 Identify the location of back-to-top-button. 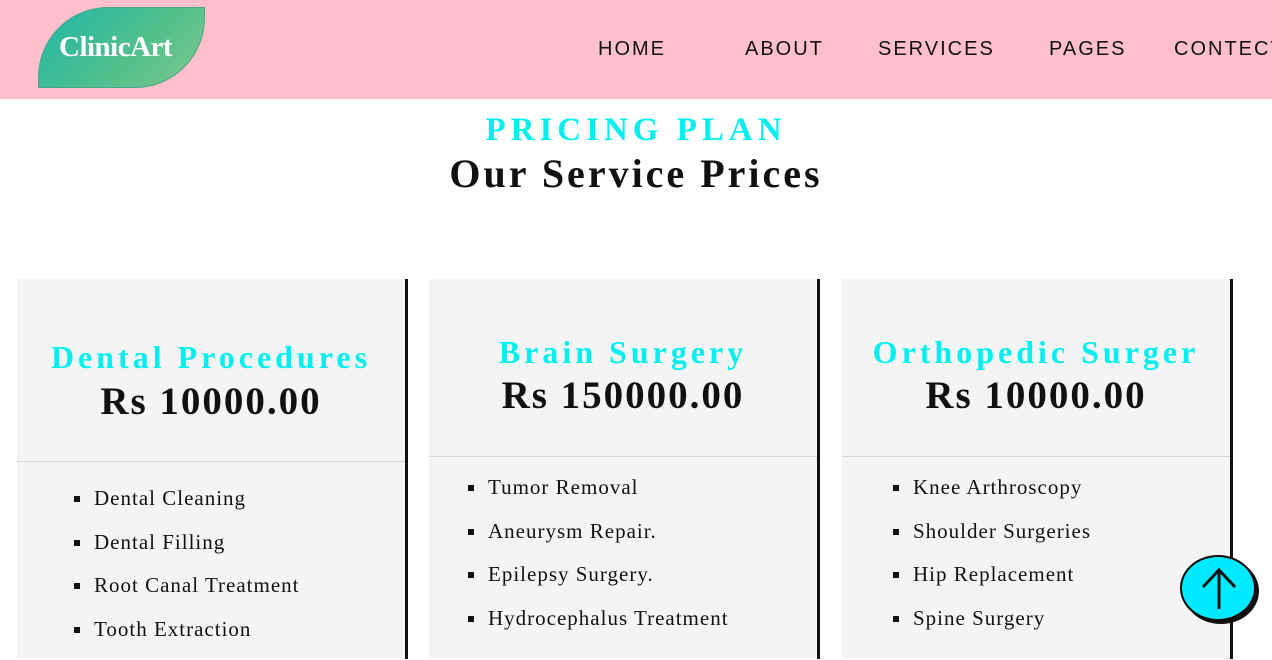
(1218, 588).